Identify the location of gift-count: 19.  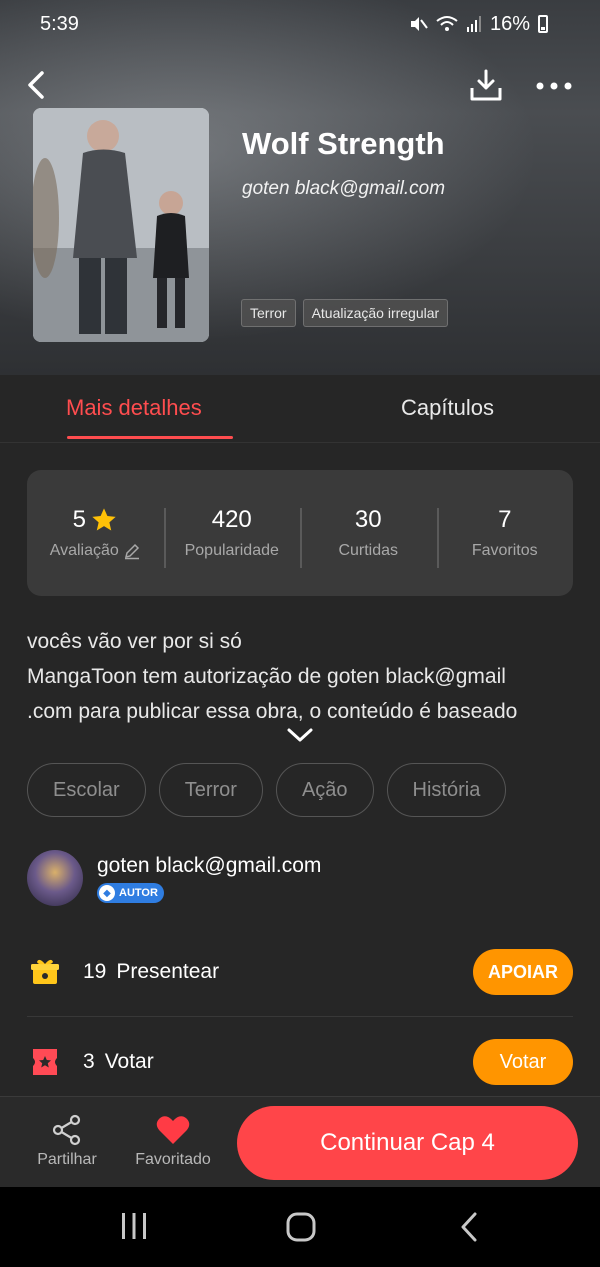
(95, 971).